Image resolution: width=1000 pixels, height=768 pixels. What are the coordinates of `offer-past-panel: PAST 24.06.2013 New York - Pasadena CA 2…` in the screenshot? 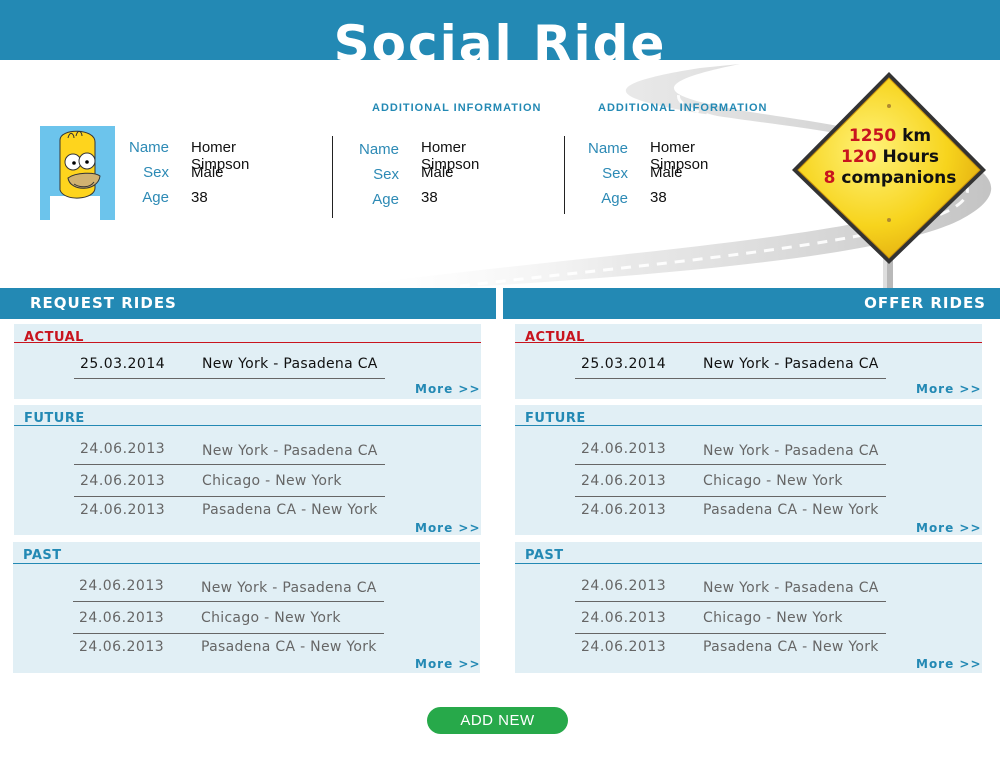 It's located at (748, 607).